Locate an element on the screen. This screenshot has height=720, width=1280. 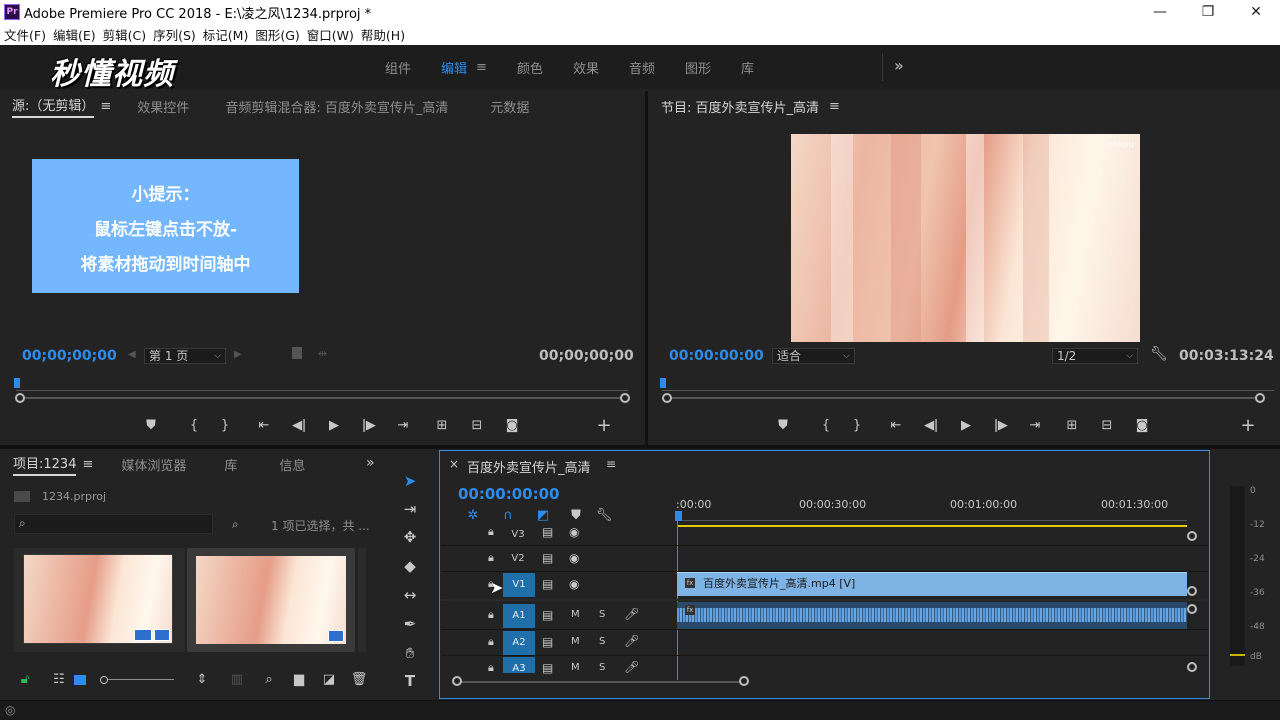
marker-icon: ⛊ is located at coordinates (151, 425).